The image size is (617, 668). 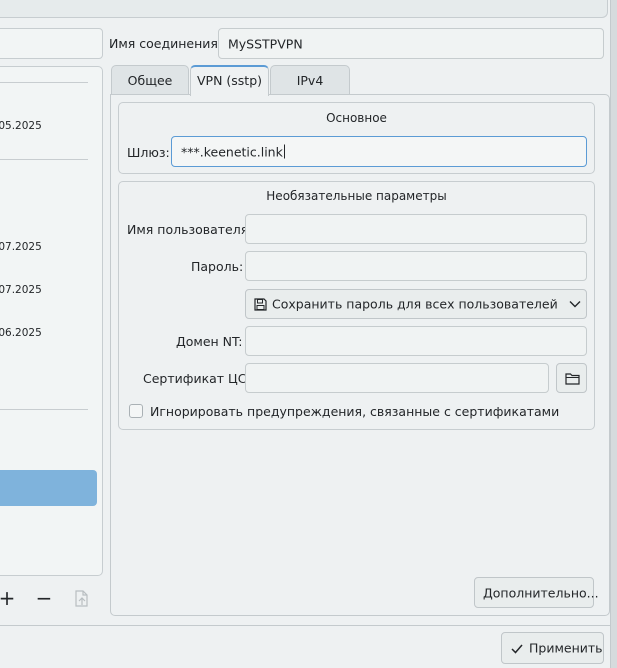 What do you see at coordinates (356, 196) in the screenshot?
I see `optional-group-title: Необязательные параметры` at bounding box center [356, 196].